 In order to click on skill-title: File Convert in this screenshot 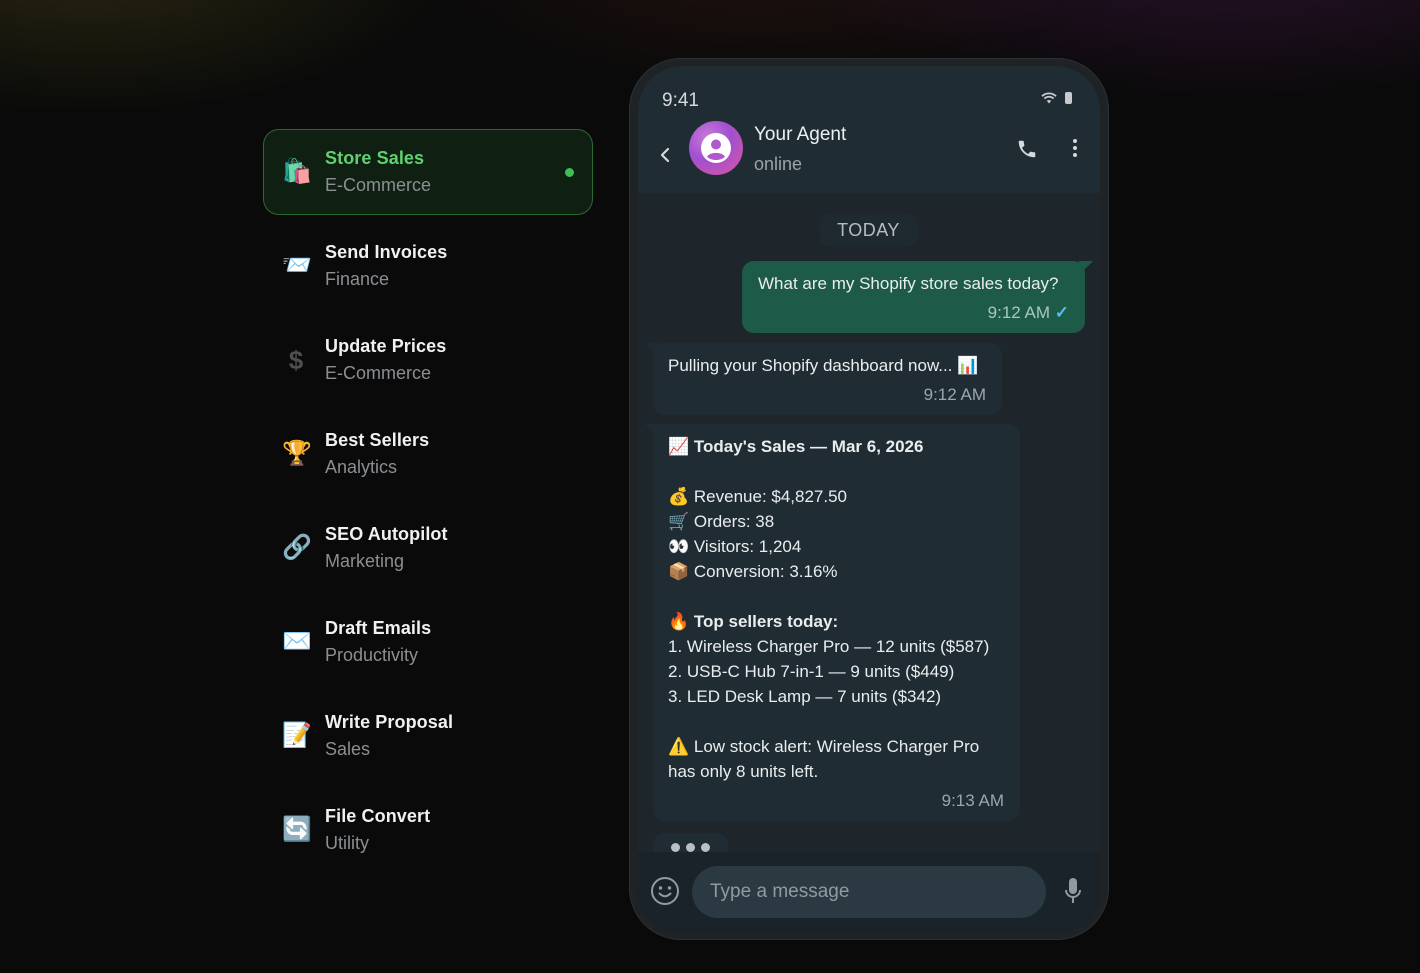, I will do `click(378, 816)`.